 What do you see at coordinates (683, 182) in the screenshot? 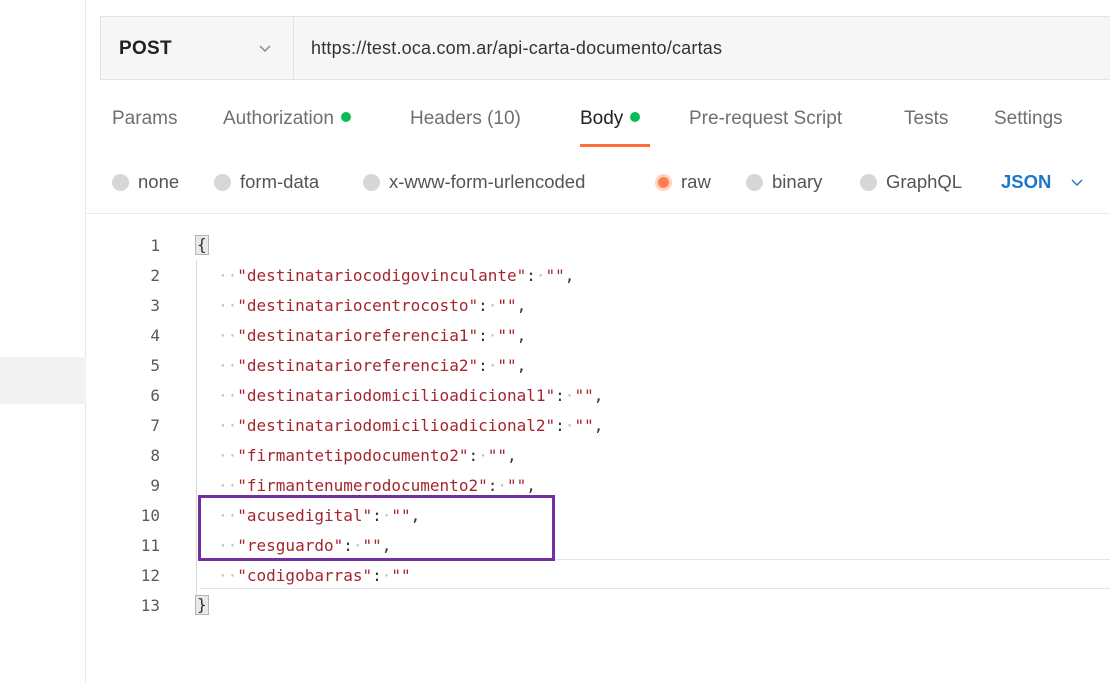
I see `radio-raw: raw` at bounding box center [683, 182].